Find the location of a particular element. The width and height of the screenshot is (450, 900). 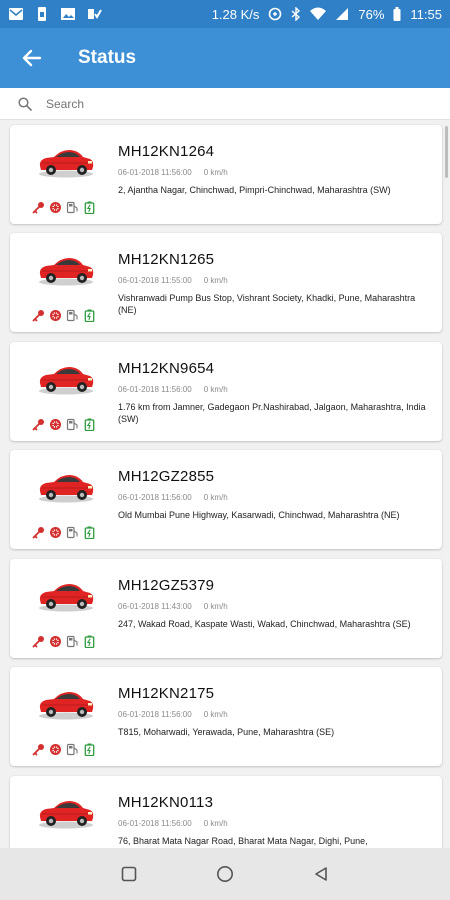

data-saver-icon is located at coordinates (275, 14).